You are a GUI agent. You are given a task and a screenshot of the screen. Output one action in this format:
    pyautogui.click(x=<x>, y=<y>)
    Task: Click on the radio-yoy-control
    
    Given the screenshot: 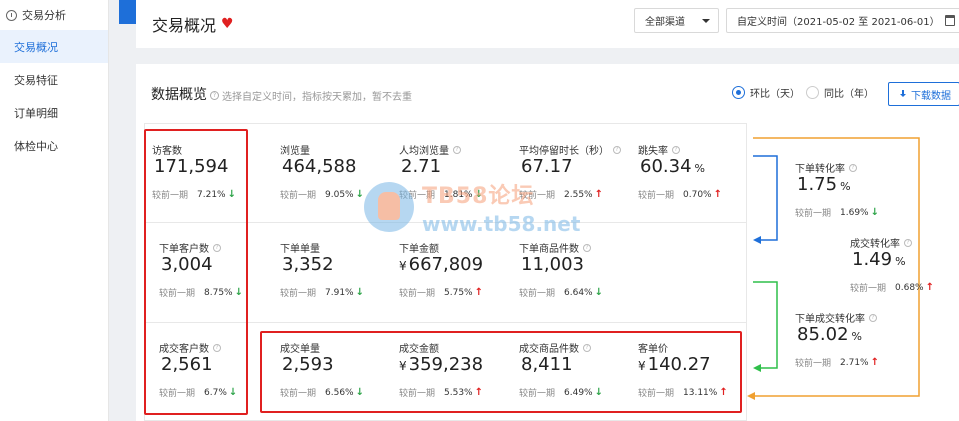 What is the action you would take?
    pyautogui.click(x=812, y=92)
    